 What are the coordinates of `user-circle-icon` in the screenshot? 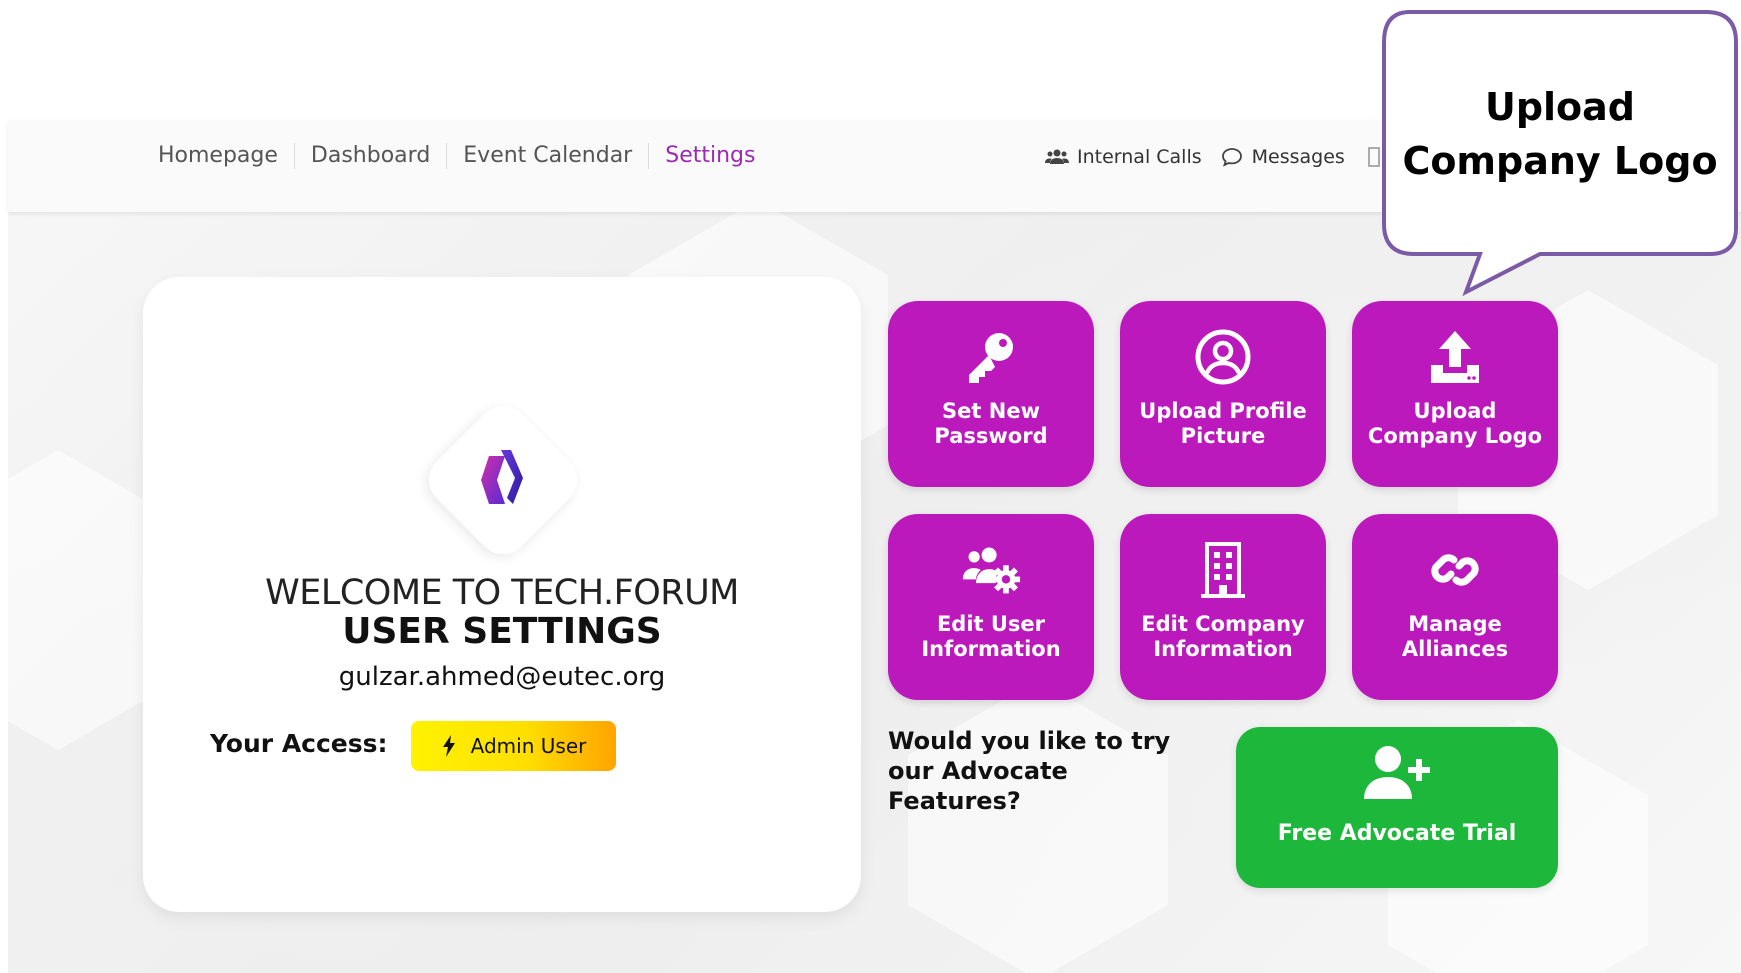 It's located at (1223, 357).